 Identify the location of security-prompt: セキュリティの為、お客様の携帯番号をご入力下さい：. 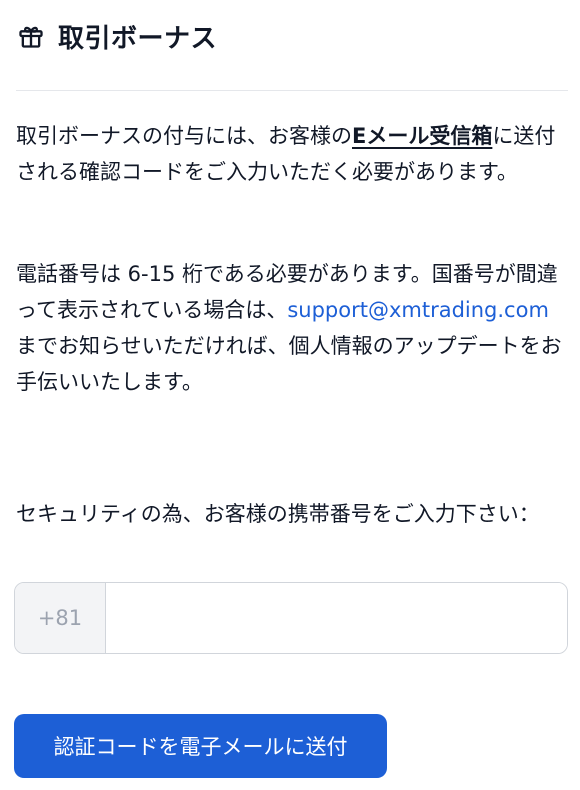
(278, 514).